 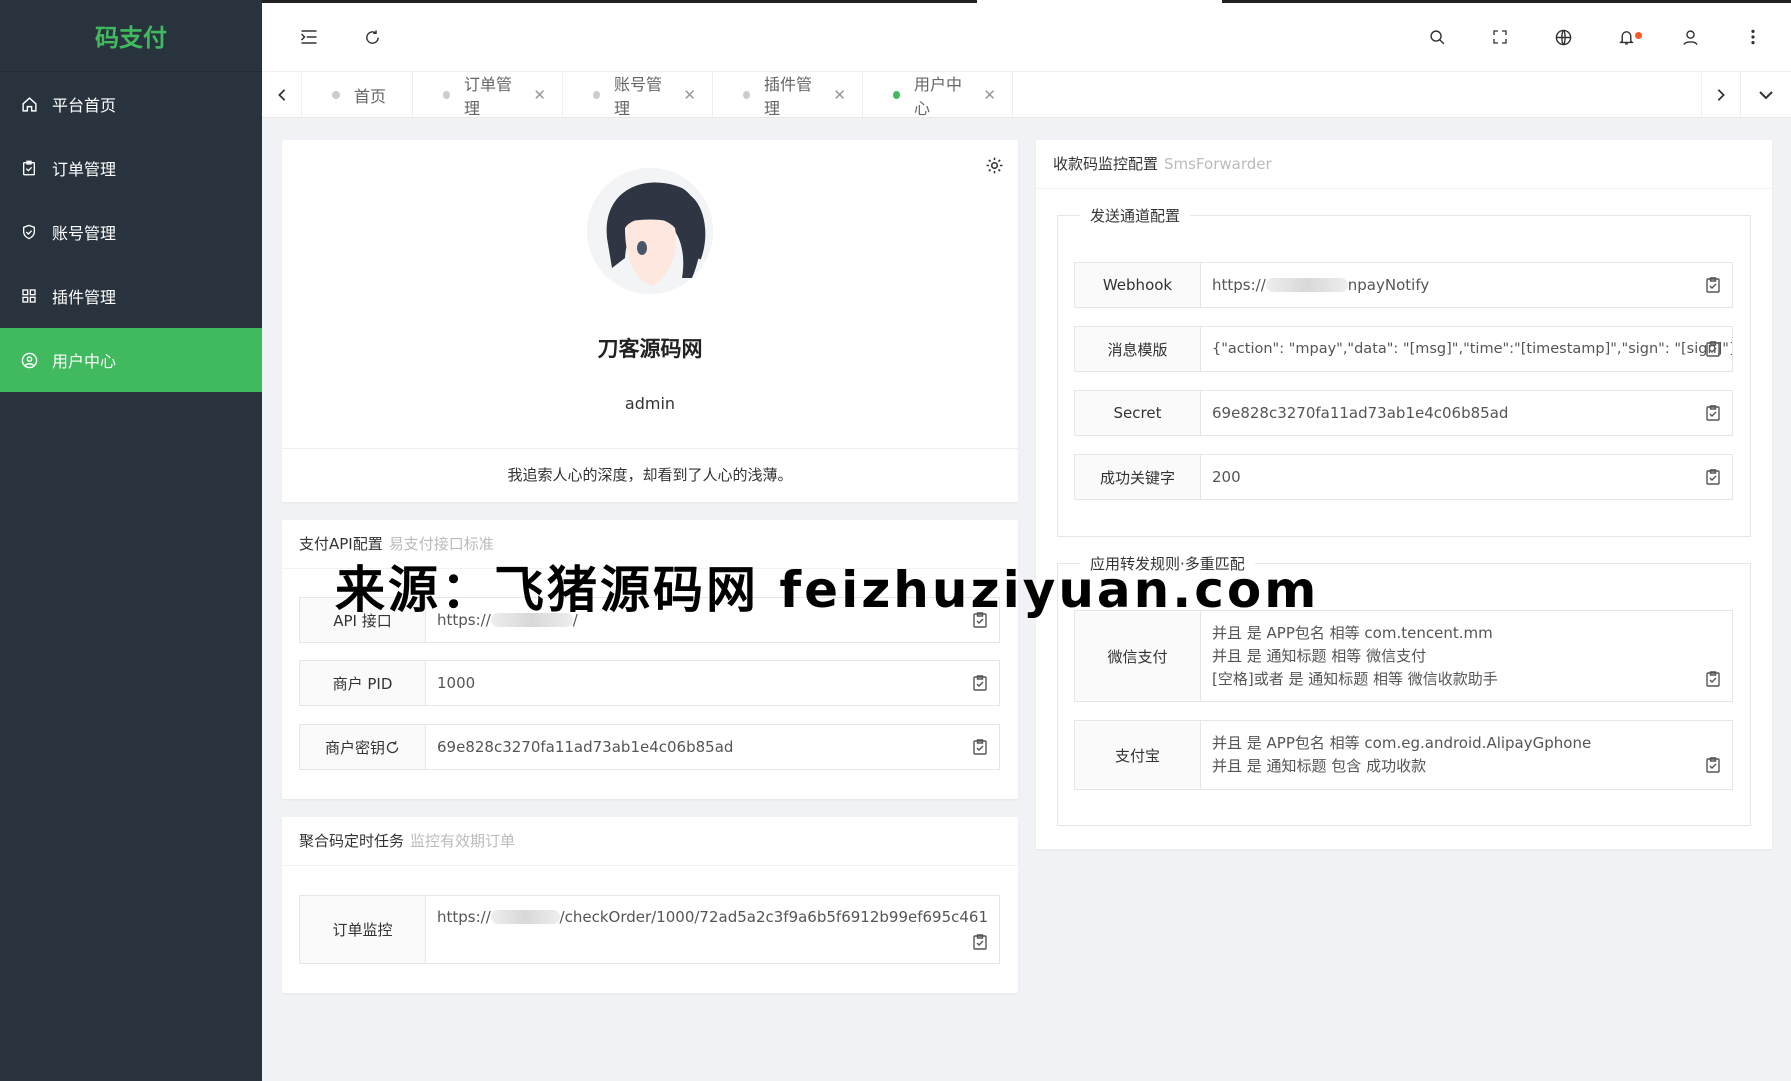 I want to click on tab-menu-button, so click(x=1766, y=95).